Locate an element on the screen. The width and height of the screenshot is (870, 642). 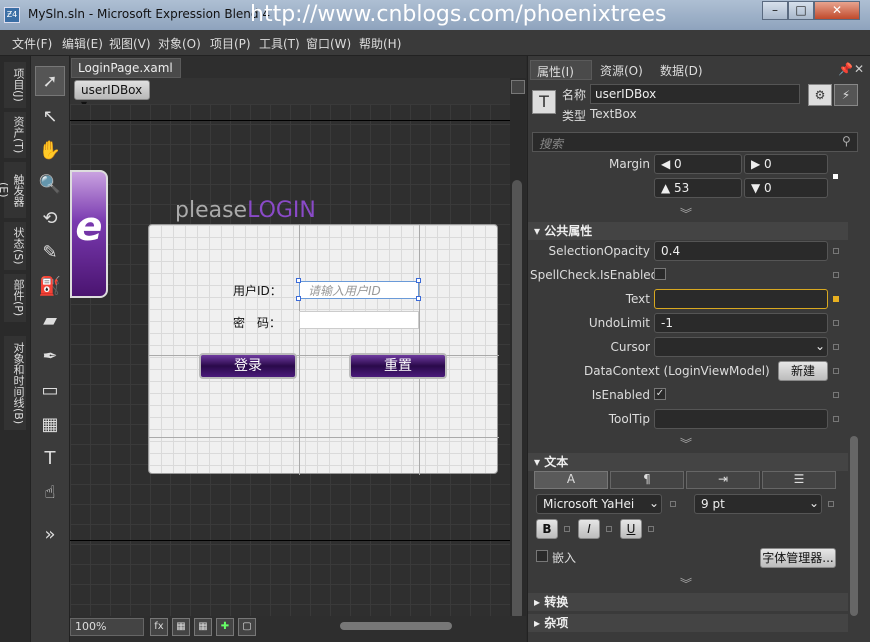
list-tab-icon: ☰ is located at coordinates (799, 480).